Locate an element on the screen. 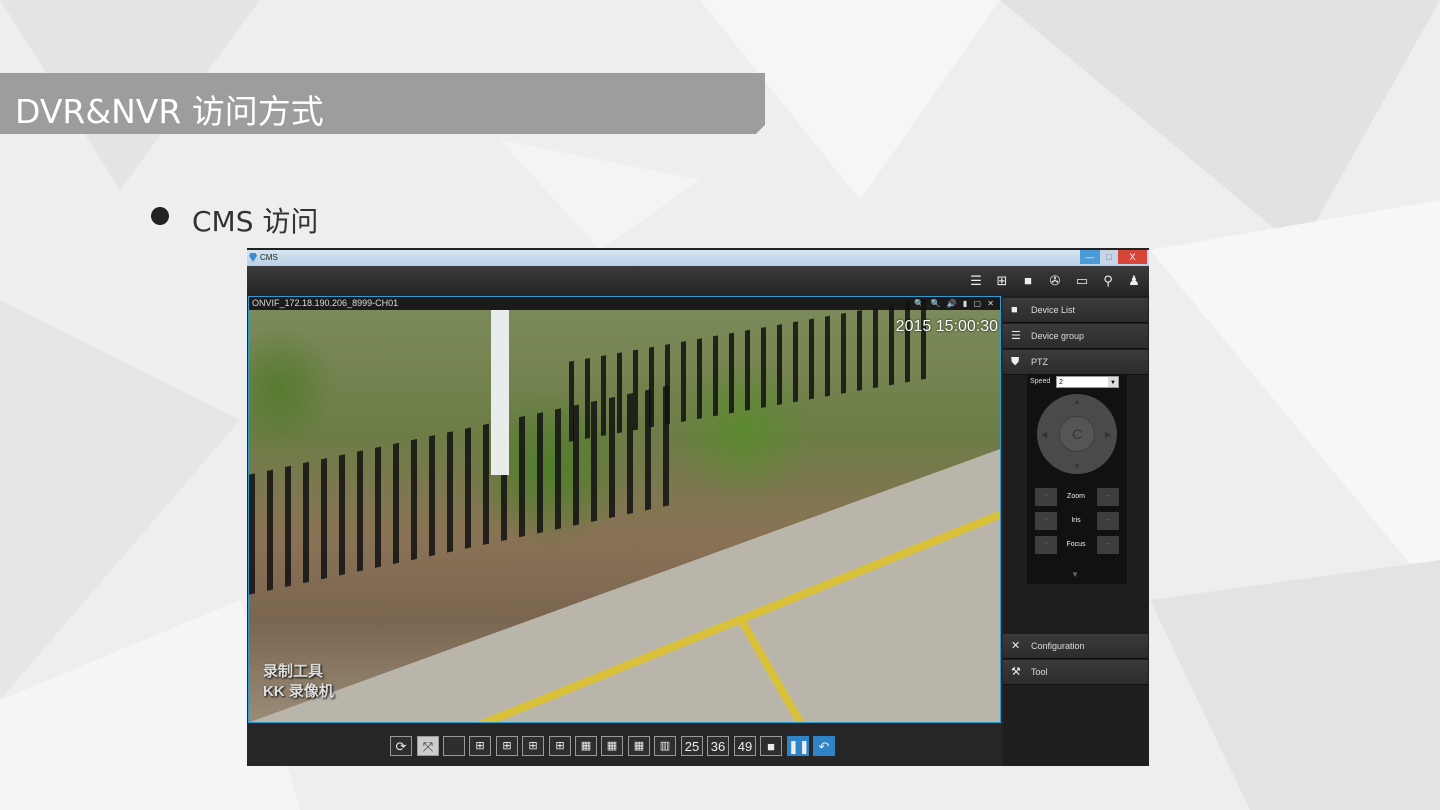 This screenshot has height=810, width=1440. app-icon is located at coordinates (253, 257).